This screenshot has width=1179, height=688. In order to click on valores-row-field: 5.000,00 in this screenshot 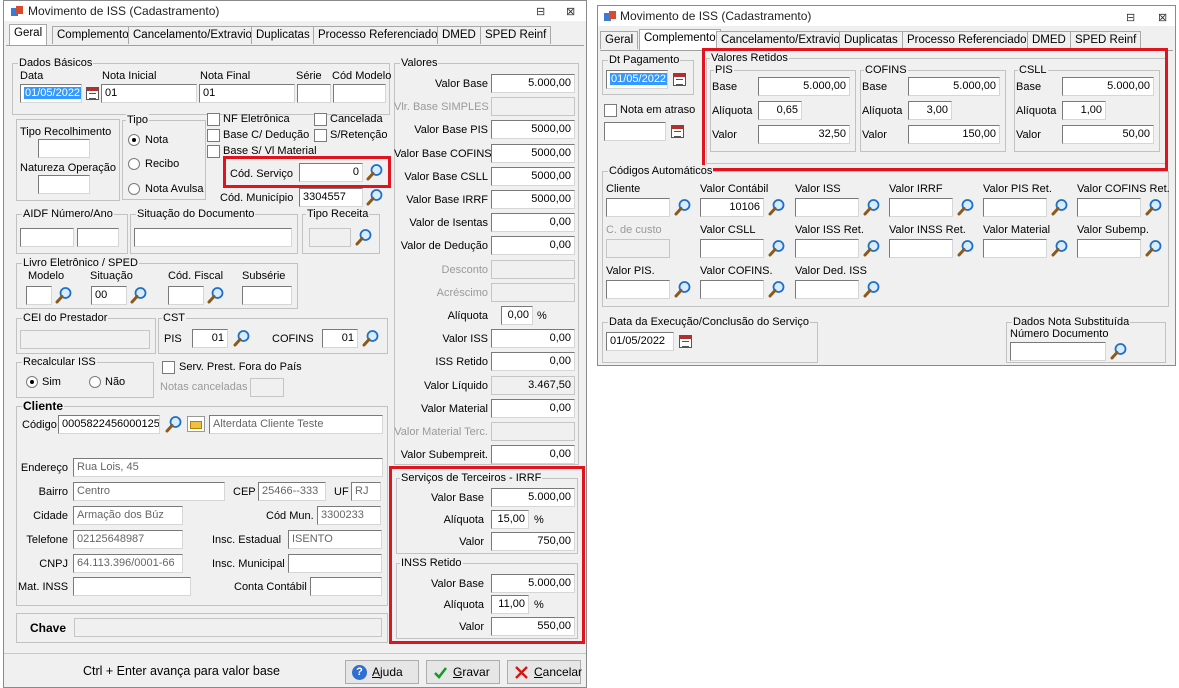, I will do `click(533, 83)`.